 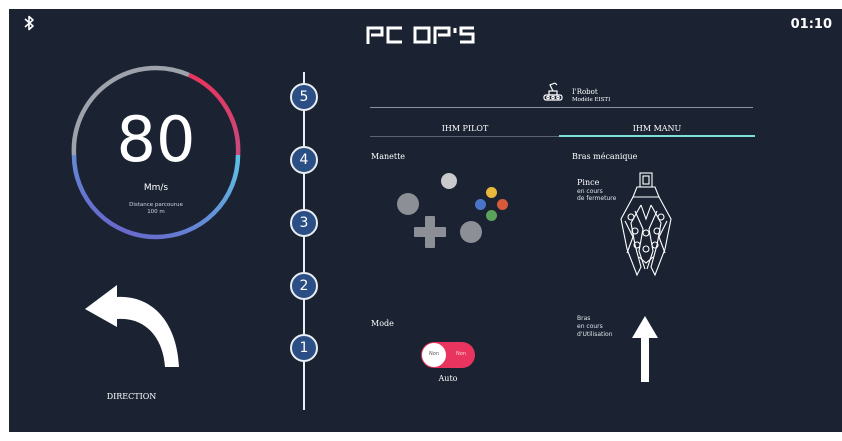 What do you see at coordinates (131, 396) in the screenshot?
I see `direction-label: DIRECTION` at bounding box center [131, 396].